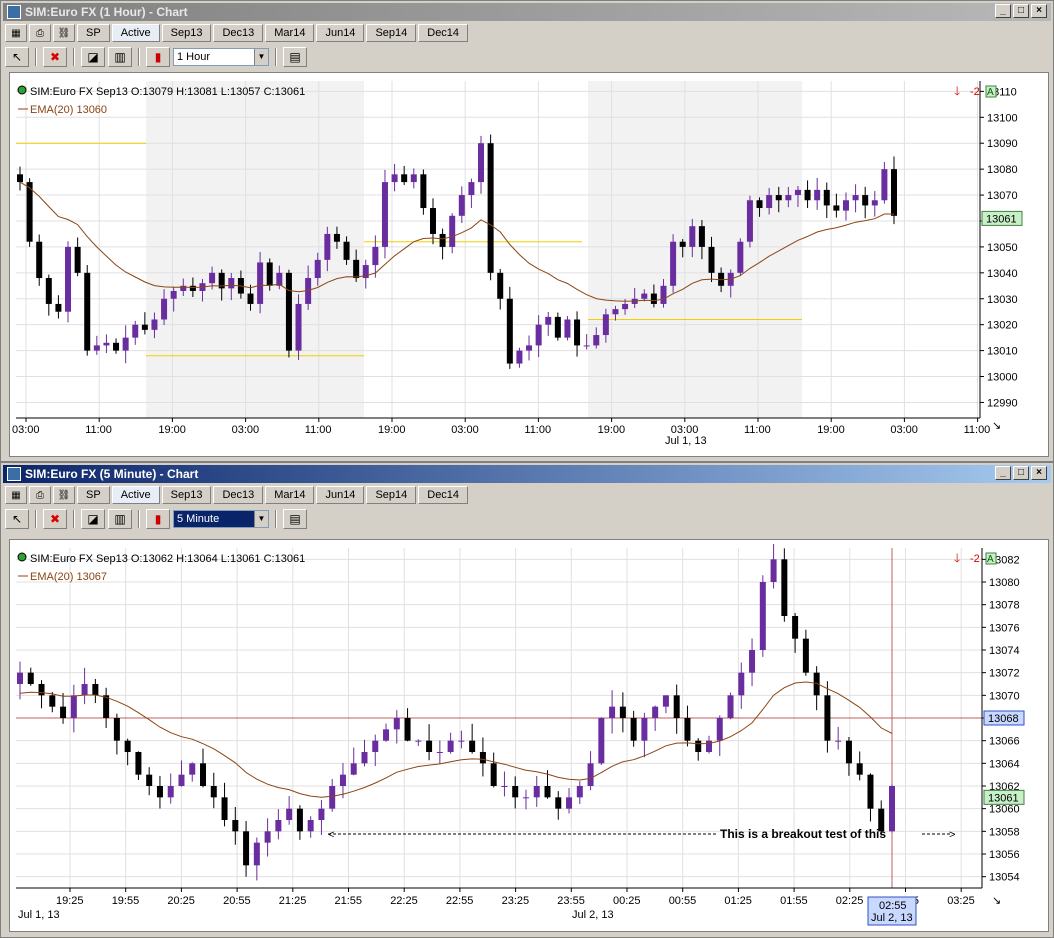  What do you see at coordinates (612, 430) in the screenshot?
I see `x-tick-label: 19:00` at bounding box center [612, 430].